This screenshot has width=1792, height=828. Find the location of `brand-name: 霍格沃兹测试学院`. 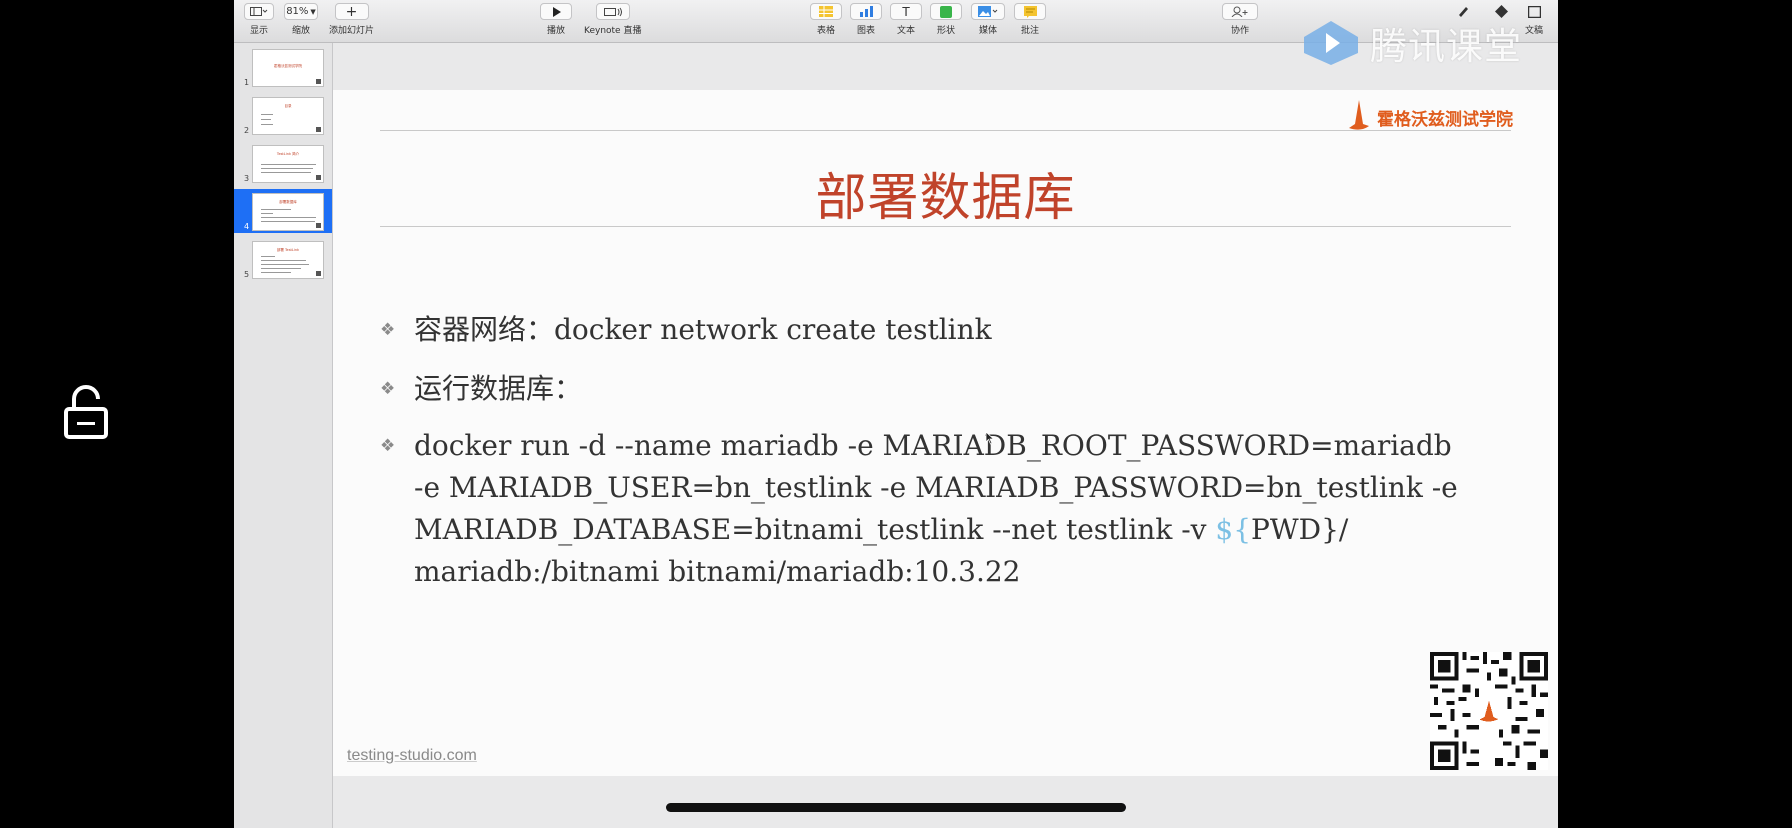

brand-name: 霍格沃兹测试学院 is located at coordinates (1445, 119).